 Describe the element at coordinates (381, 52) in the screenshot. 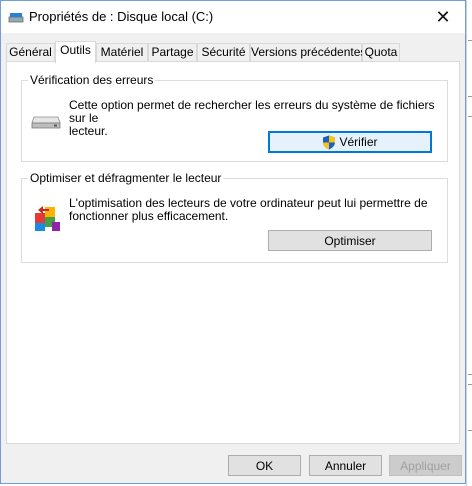

I see `tab-quota: Quota` at that location.